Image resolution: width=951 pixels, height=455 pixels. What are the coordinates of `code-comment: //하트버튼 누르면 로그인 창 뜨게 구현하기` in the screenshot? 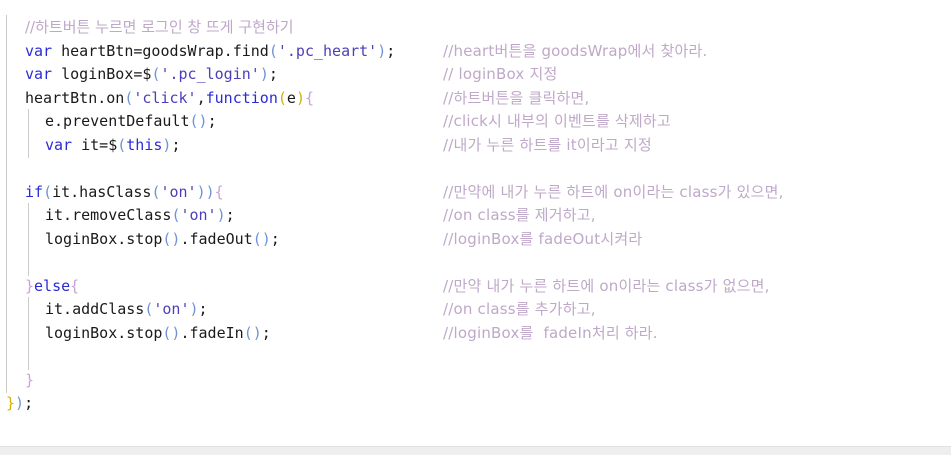 It's located at (159, 27).